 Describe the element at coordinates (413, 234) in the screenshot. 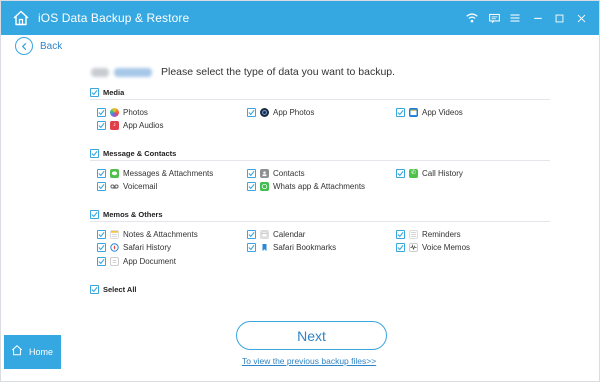

I see `reminders-icon` at that location.